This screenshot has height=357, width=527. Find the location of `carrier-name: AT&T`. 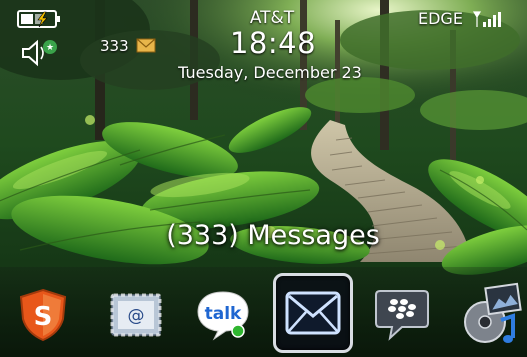

carrier-name: AT&T is located at coordinates (272, 18).